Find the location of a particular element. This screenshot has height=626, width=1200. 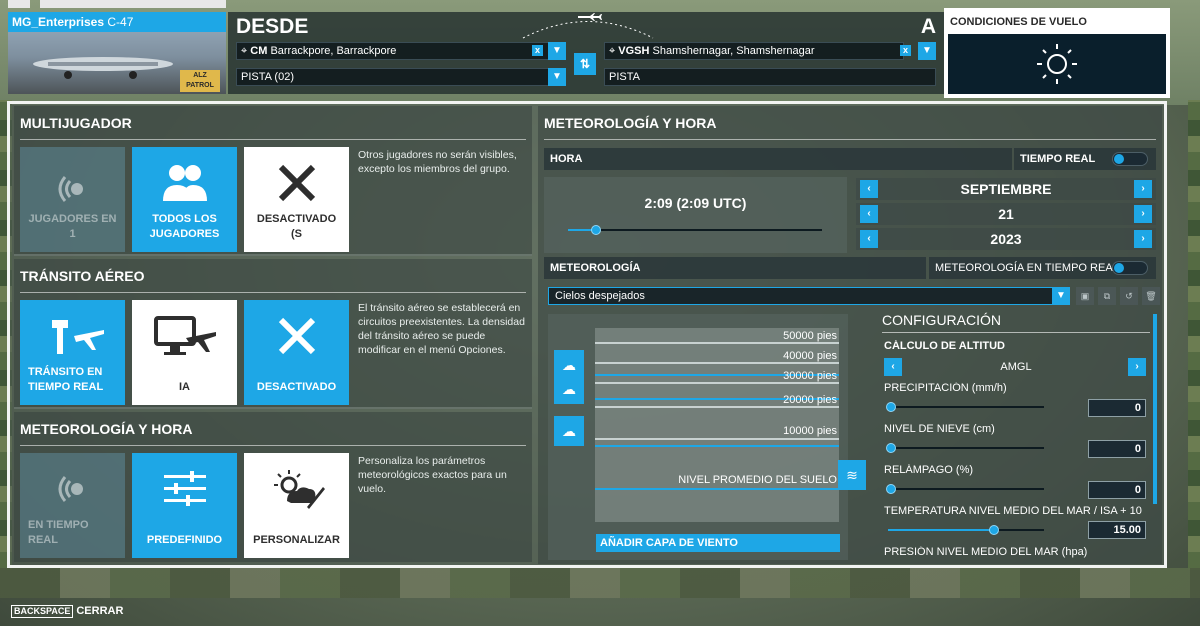

traffic-option-realtime: TRÁNSITO EN TIEMPO REAL is located at coordinates (72, 352).